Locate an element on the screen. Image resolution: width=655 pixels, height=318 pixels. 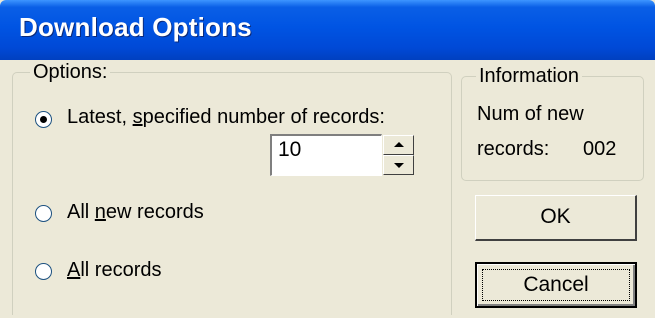
radio-all-label: All records is located at coordinates (114, 270).